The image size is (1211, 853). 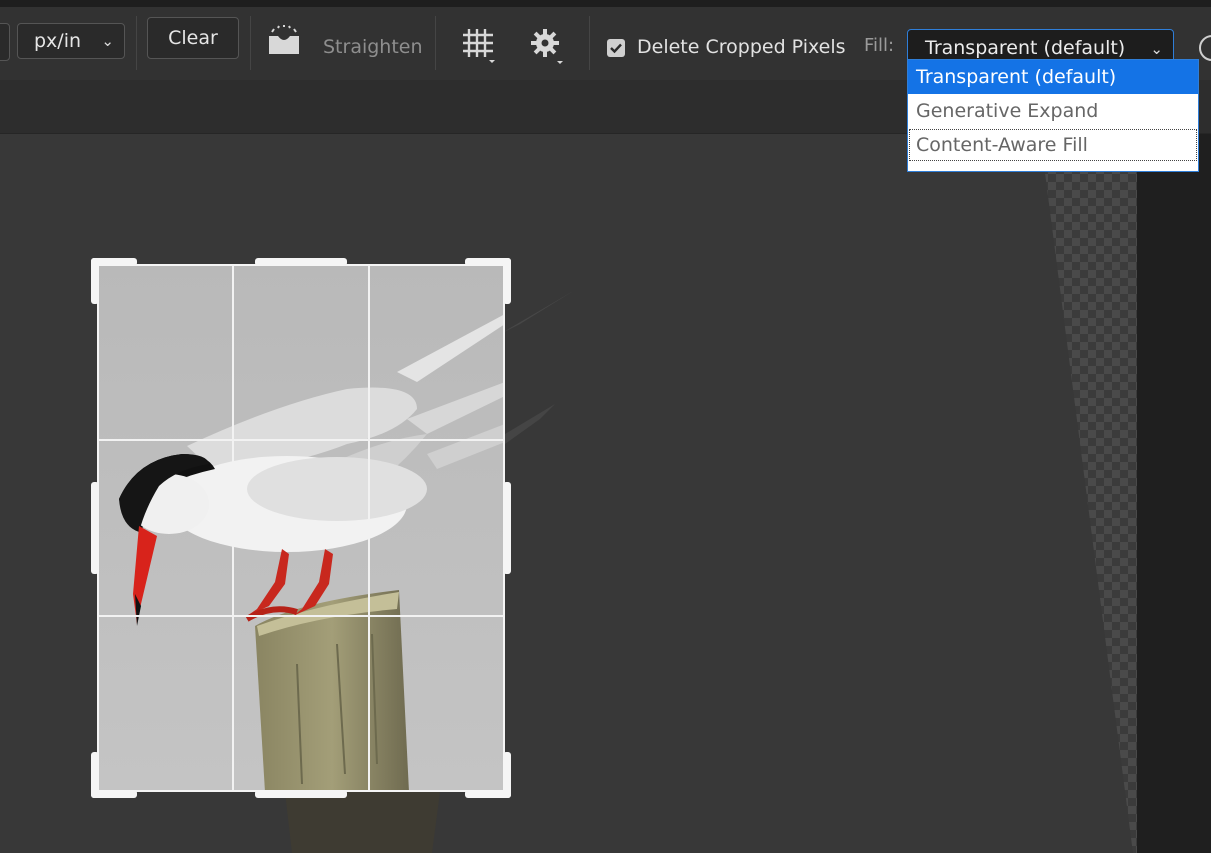 What do you see at coordinates (301, 262) in the screenshot?
I see `crop-handle-top` at bounding box center [301, 262].